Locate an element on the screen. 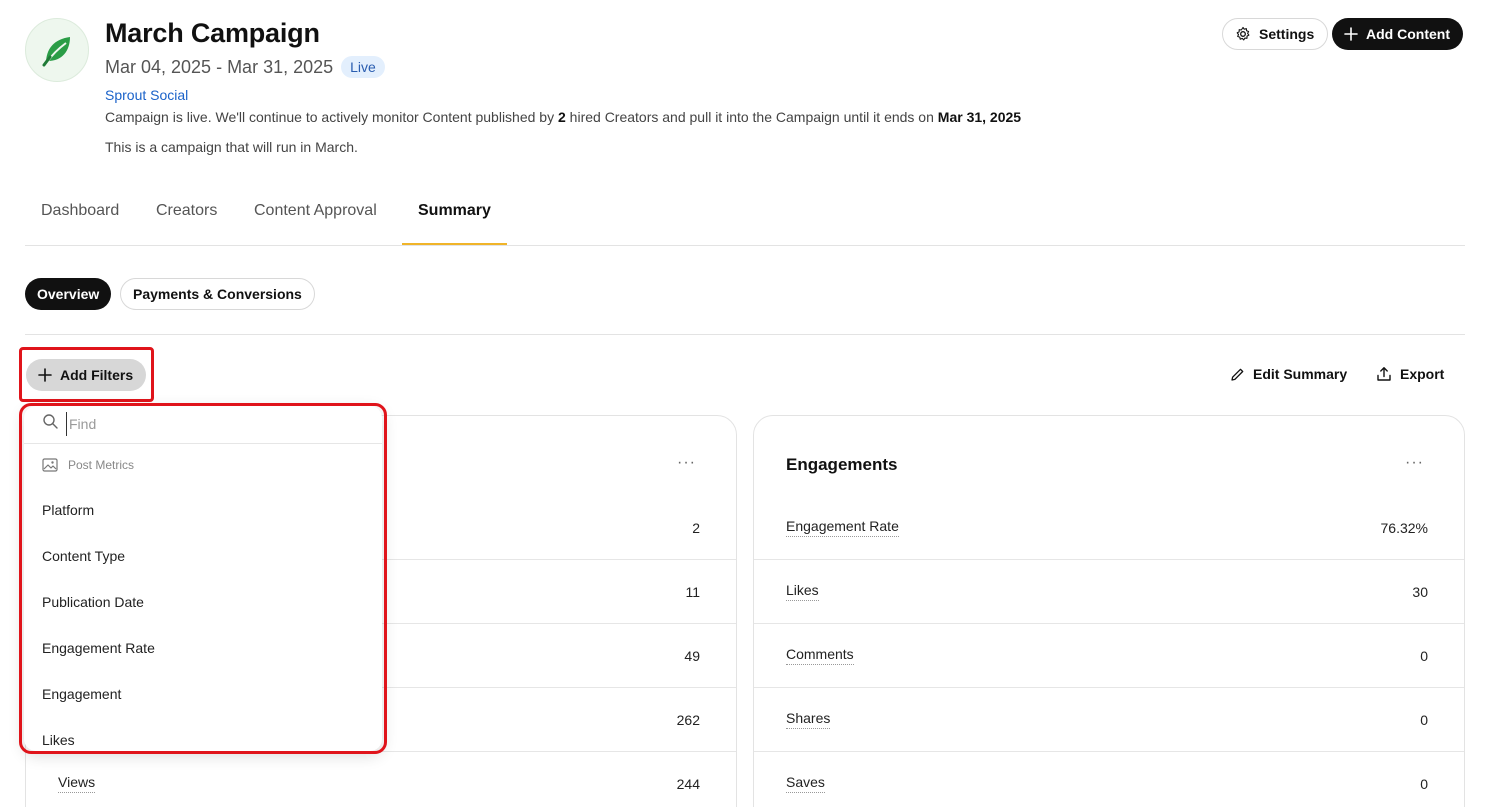  search-icon is located at coordinates (50, 421).